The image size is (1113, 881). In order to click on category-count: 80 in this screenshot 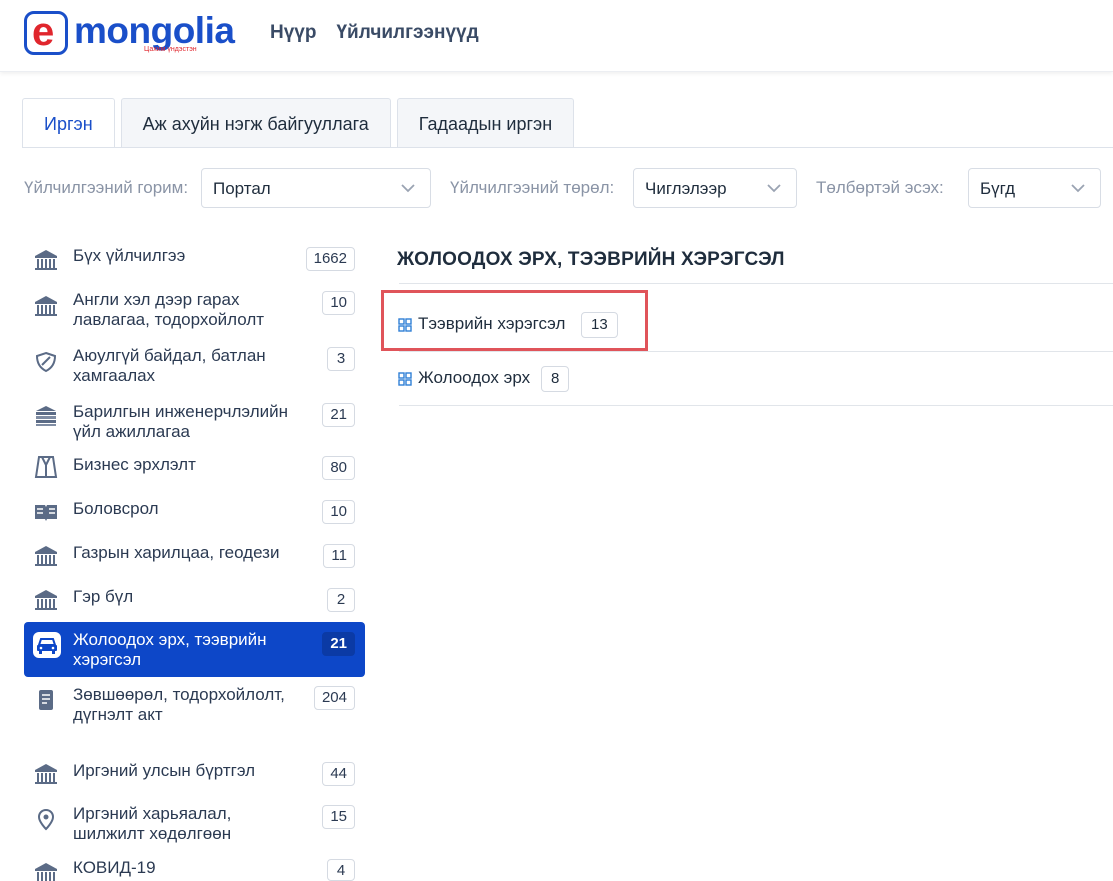, I will do `click(338, 468)`.